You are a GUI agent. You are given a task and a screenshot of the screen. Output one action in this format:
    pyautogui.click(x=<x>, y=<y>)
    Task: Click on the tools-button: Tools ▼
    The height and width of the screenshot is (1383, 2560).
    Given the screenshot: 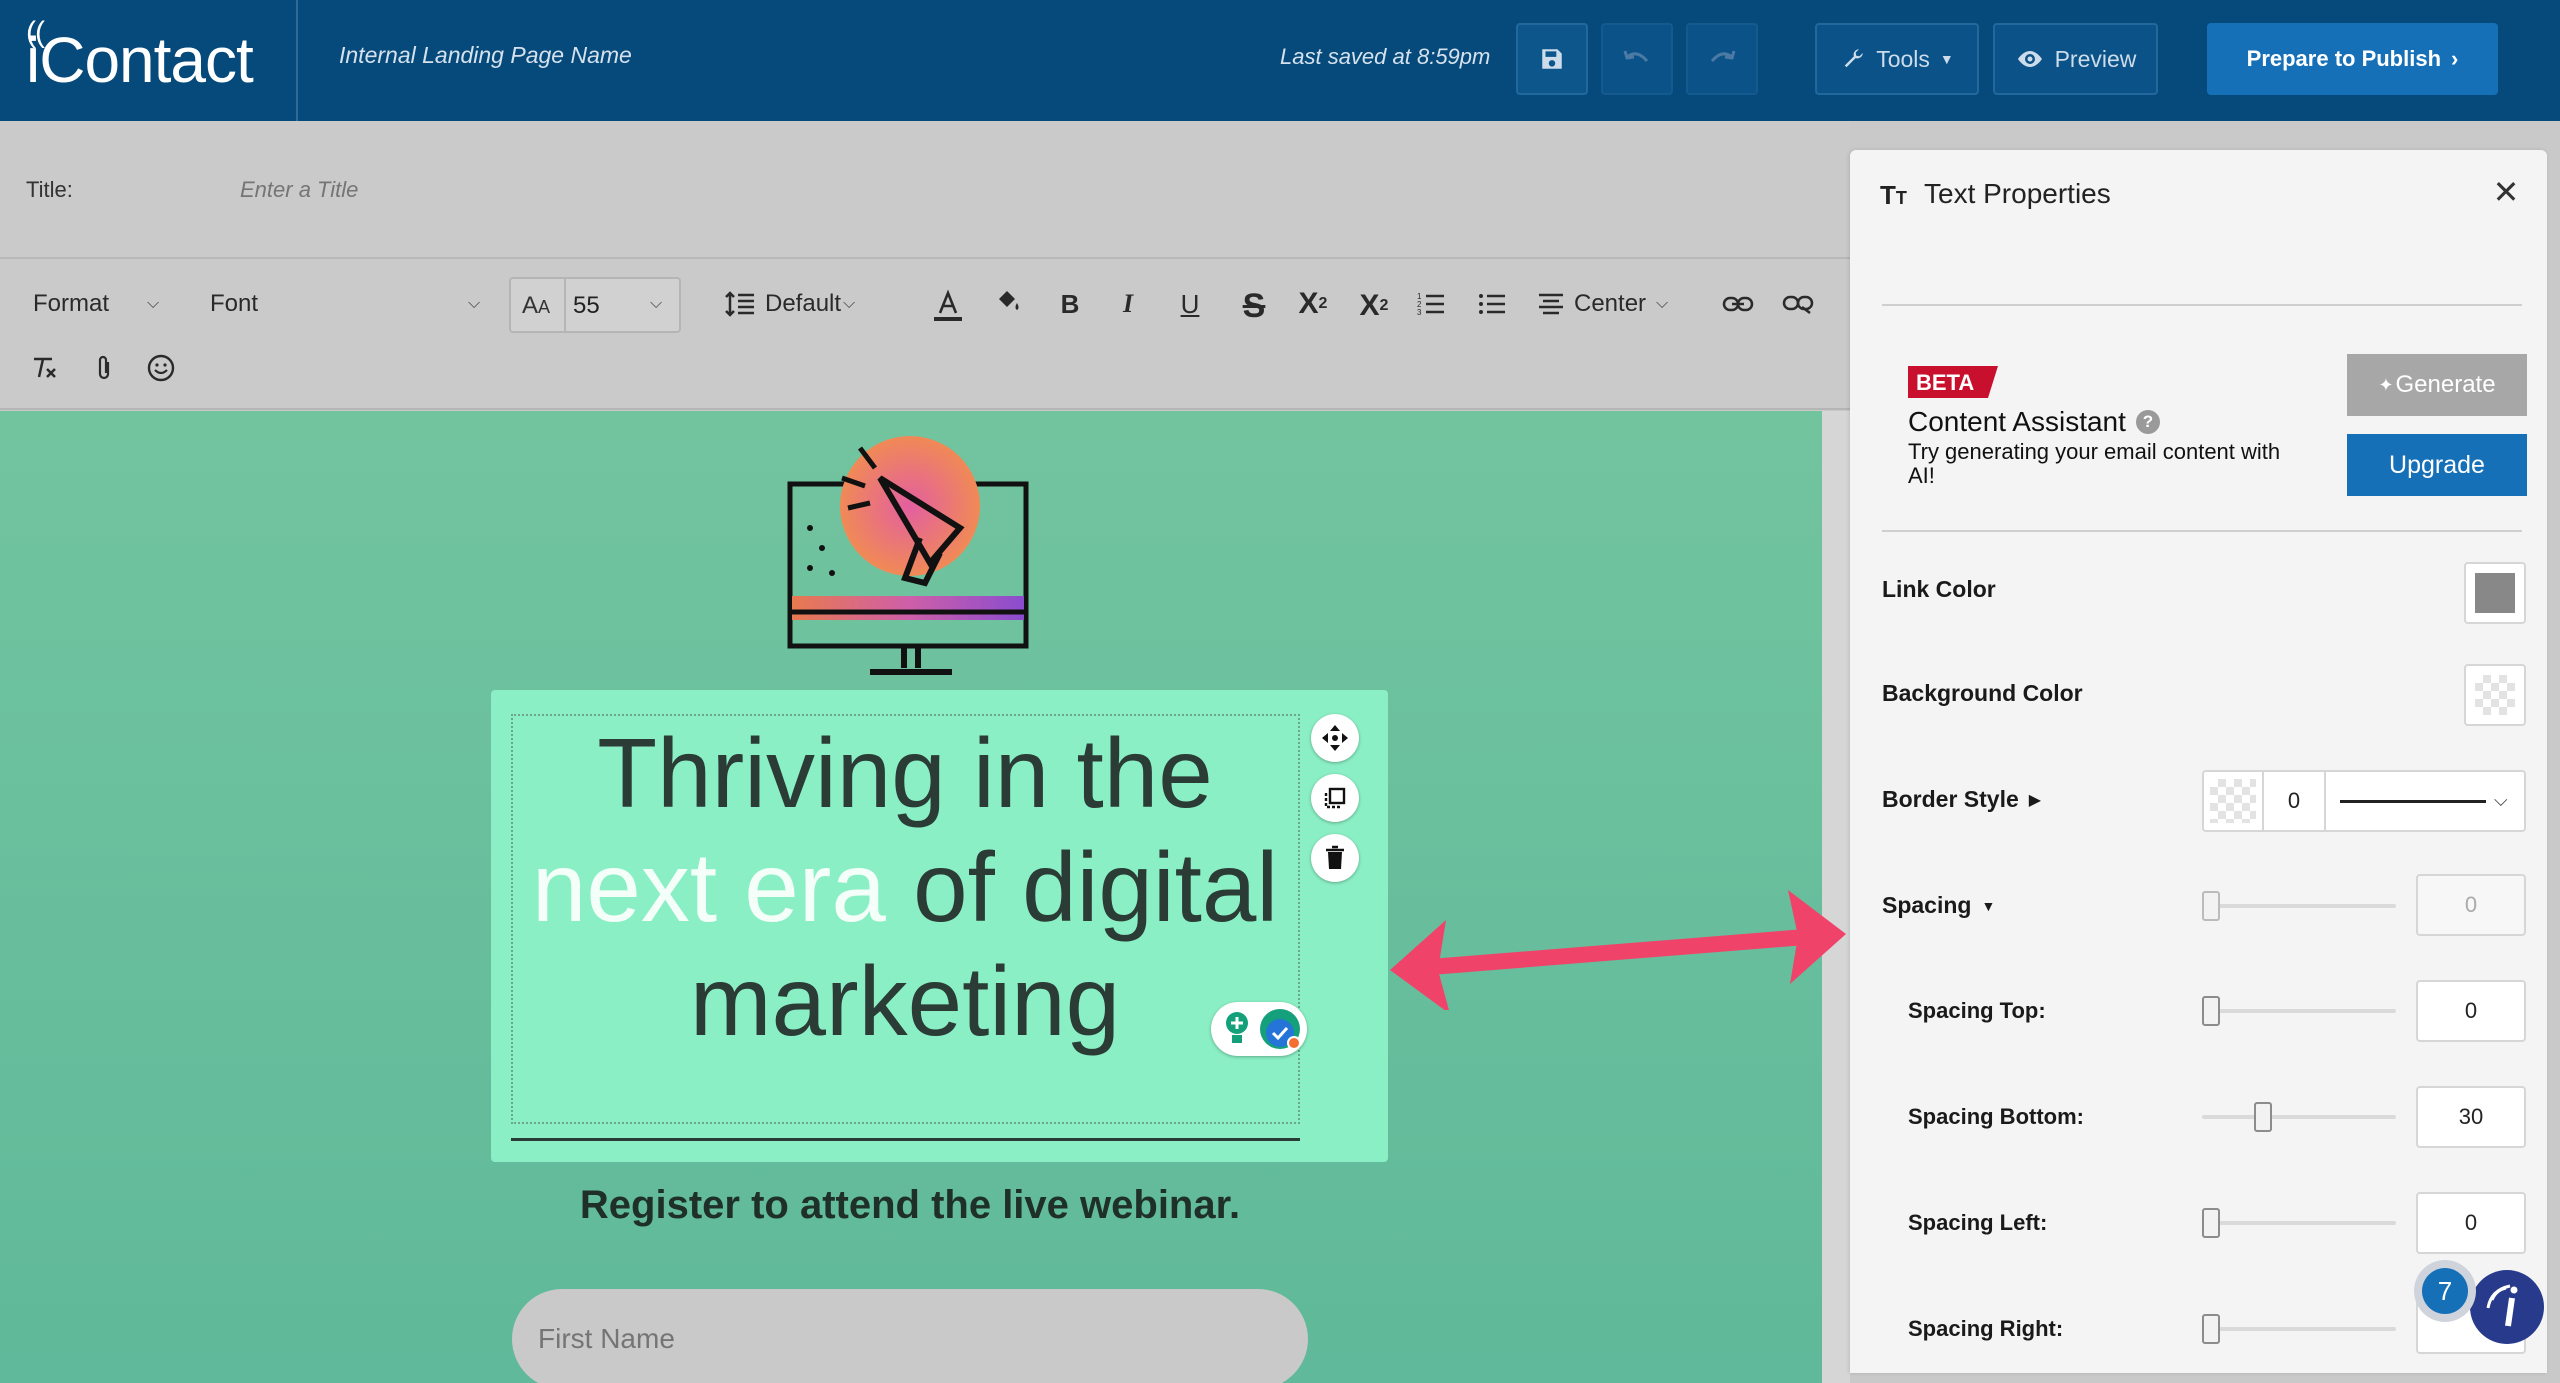 What is the action you would take?
    pyautogui.click(x=1897, y=59)
    